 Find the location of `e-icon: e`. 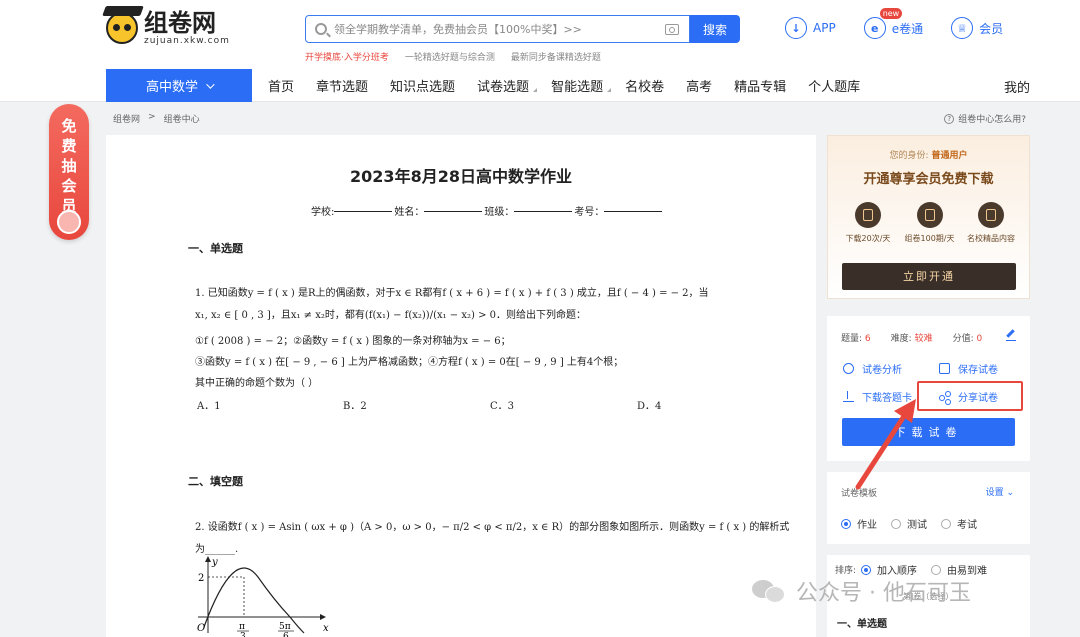

e-icon: e is located at coordinates (874, 28).